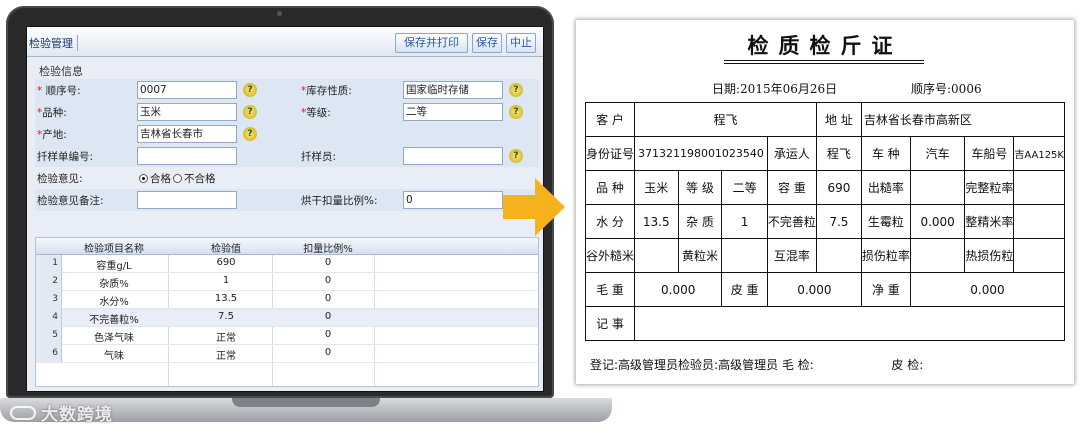  What do you see at coordinates (702, 365) in the screenshot?
I see `signature-line: 登记:高级管理员检验员:高级管理员 毛 检:` at bounding box center [702, 365].